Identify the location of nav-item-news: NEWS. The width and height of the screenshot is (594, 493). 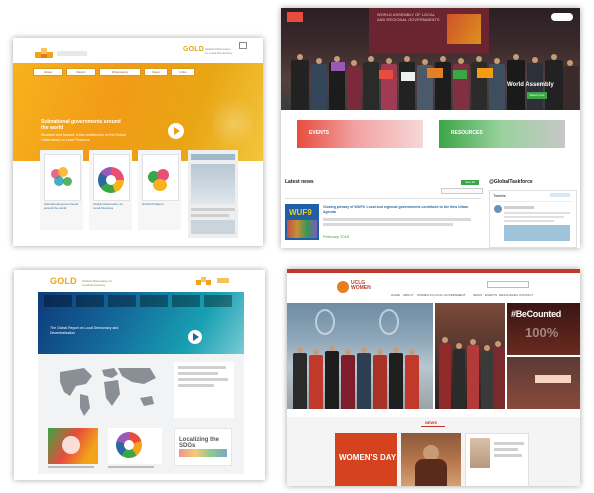
(477, 295).